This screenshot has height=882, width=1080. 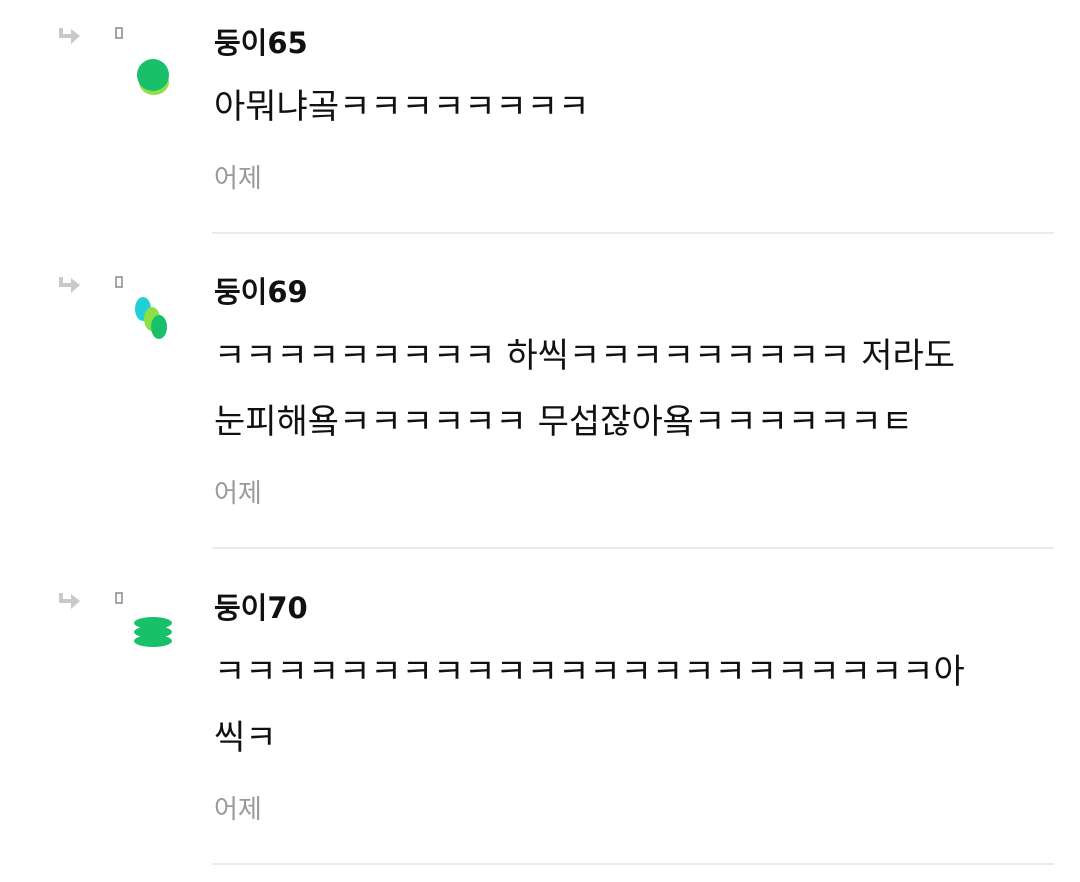 What do you see at coordinates (261, 43) in the screenshot?
I see `comment-author: 둥이65` at bounding box center [261, 43].